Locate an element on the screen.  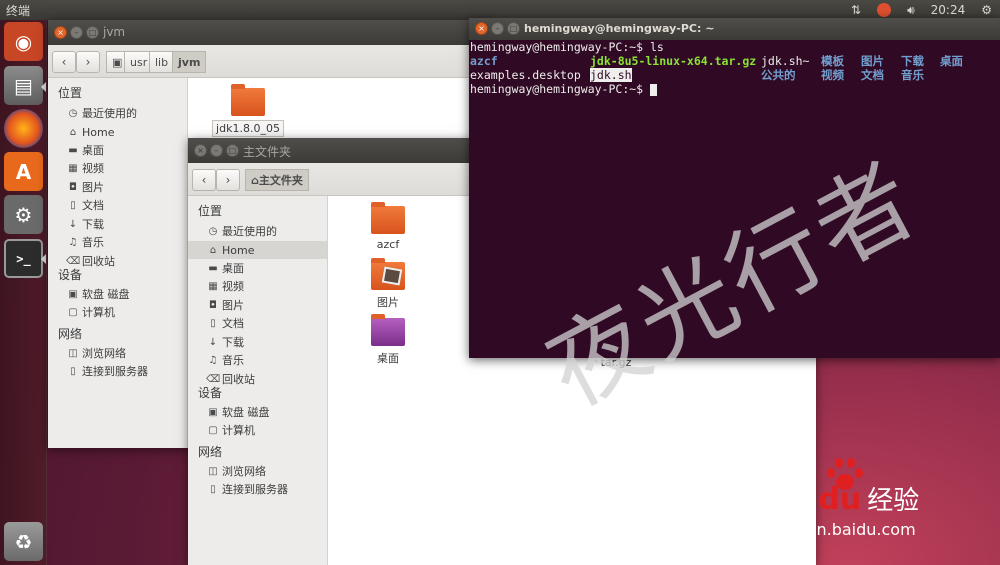
music-icon: ♫ is located at coordinates (73, 242).